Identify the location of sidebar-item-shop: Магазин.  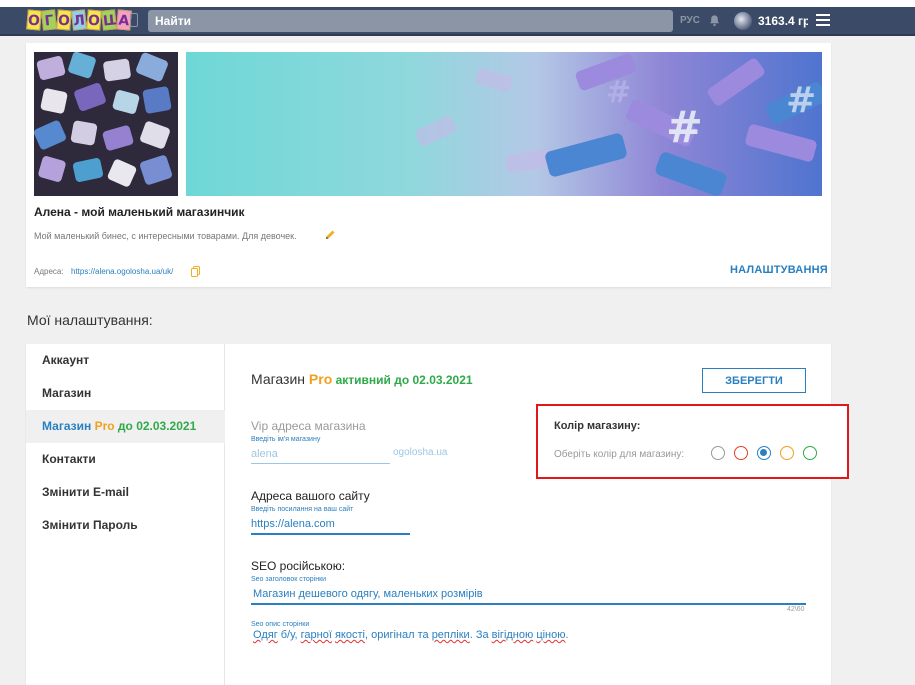
(125, 393).